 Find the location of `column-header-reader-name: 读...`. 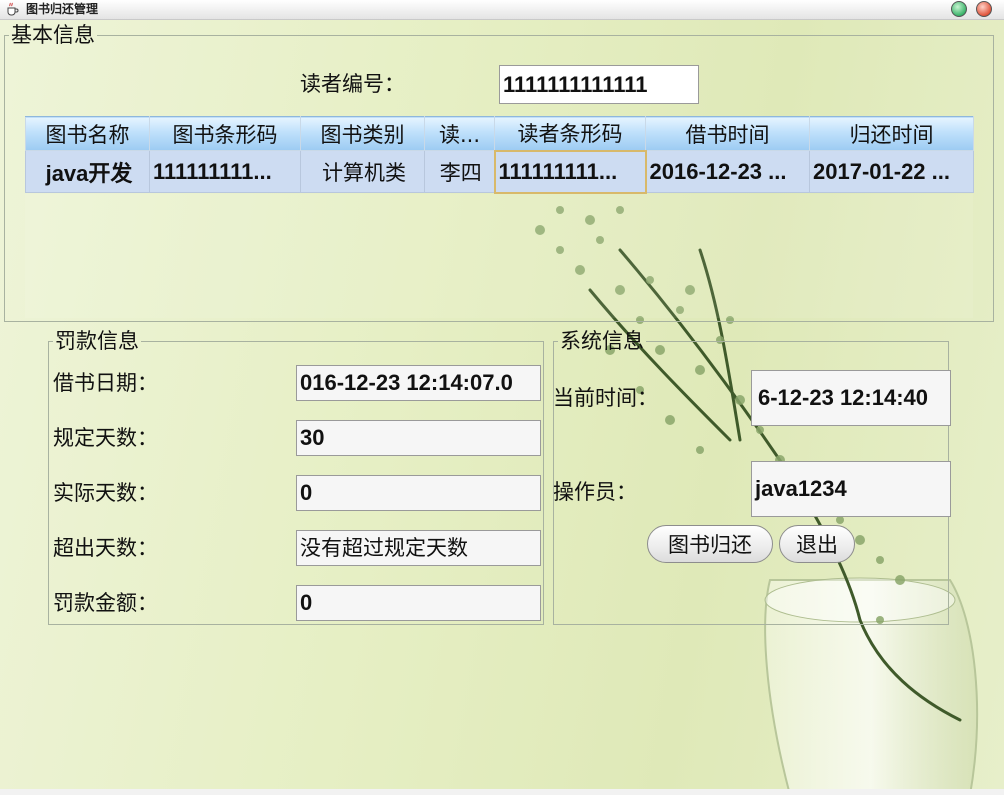

column-header-reader-name: 读... is located at coordinates (459, 133).